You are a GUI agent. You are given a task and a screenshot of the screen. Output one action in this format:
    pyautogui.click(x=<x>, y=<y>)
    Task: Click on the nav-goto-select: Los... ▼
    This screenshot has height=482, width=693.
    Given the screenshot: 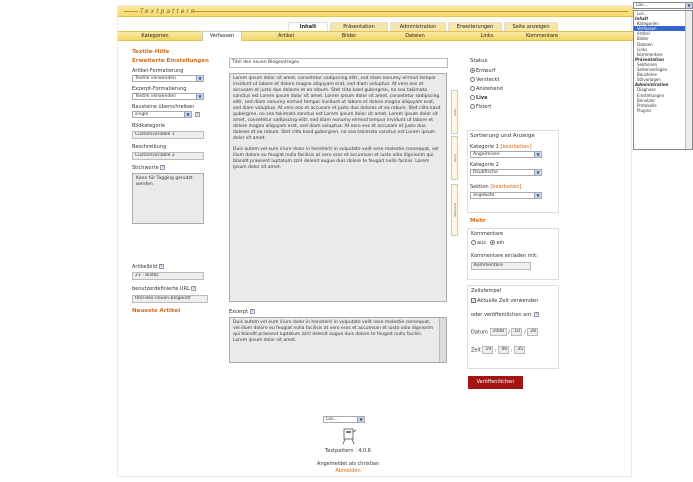 What is the action you would take?
    pyautogui.click(x=663, y=5)
    